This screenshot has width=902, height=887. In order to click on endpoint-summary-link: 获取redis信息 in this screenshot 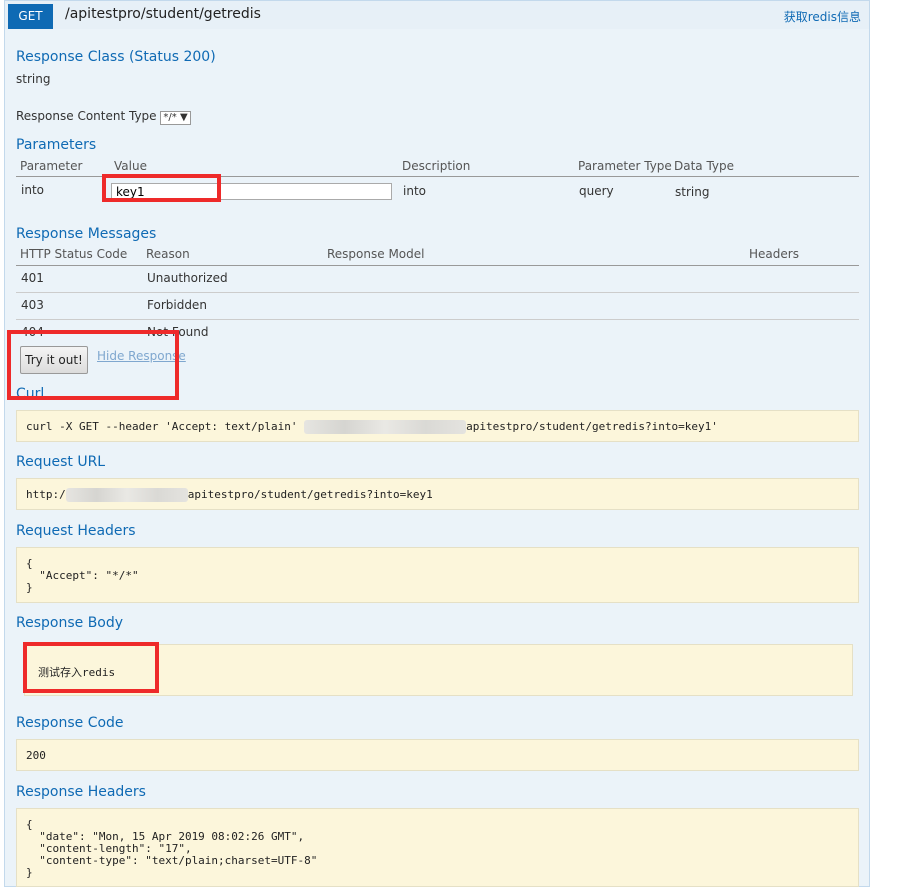, I will do `click(822, 16)`.